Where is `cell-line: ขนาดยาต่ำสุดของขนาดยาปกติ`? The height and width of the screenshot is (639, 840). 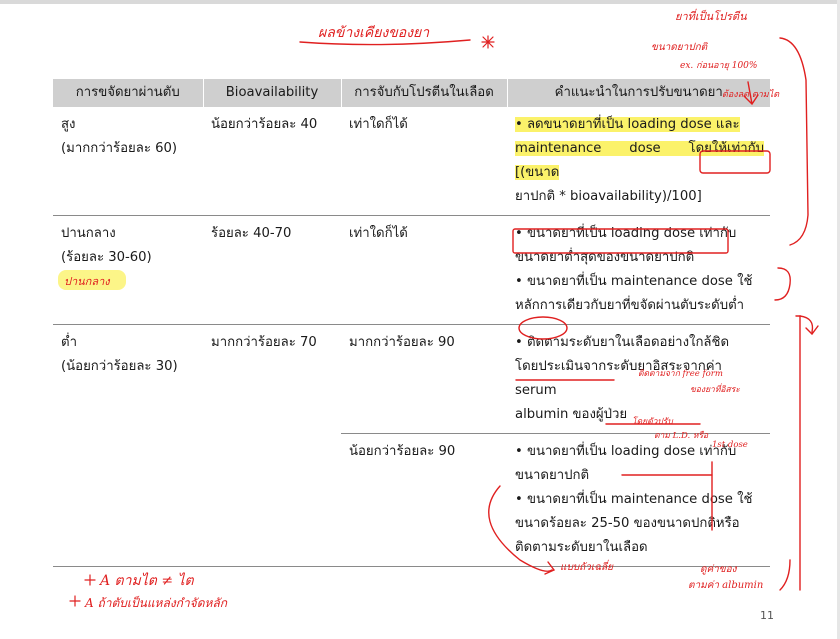 cell-line: ขนาดยาต่ำสุดของขนาดยาปกติ is located at coordinates (605, 257).